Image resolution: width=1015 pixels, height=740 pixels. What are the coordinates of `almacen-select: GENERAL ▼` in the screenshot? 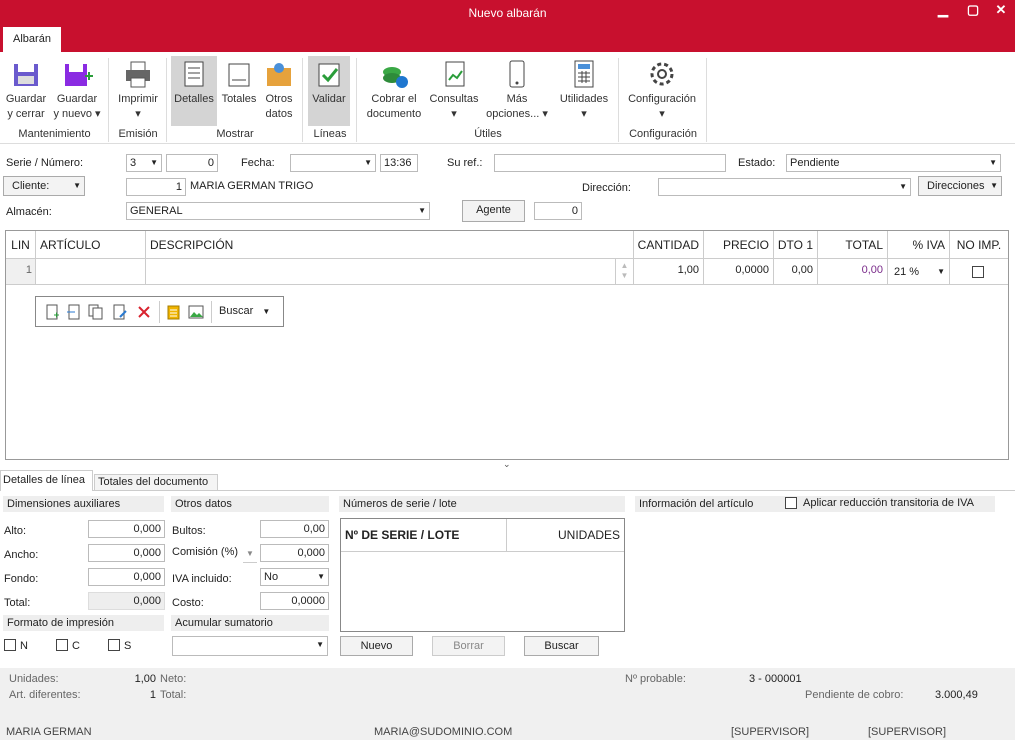 It's located at (278, 211).